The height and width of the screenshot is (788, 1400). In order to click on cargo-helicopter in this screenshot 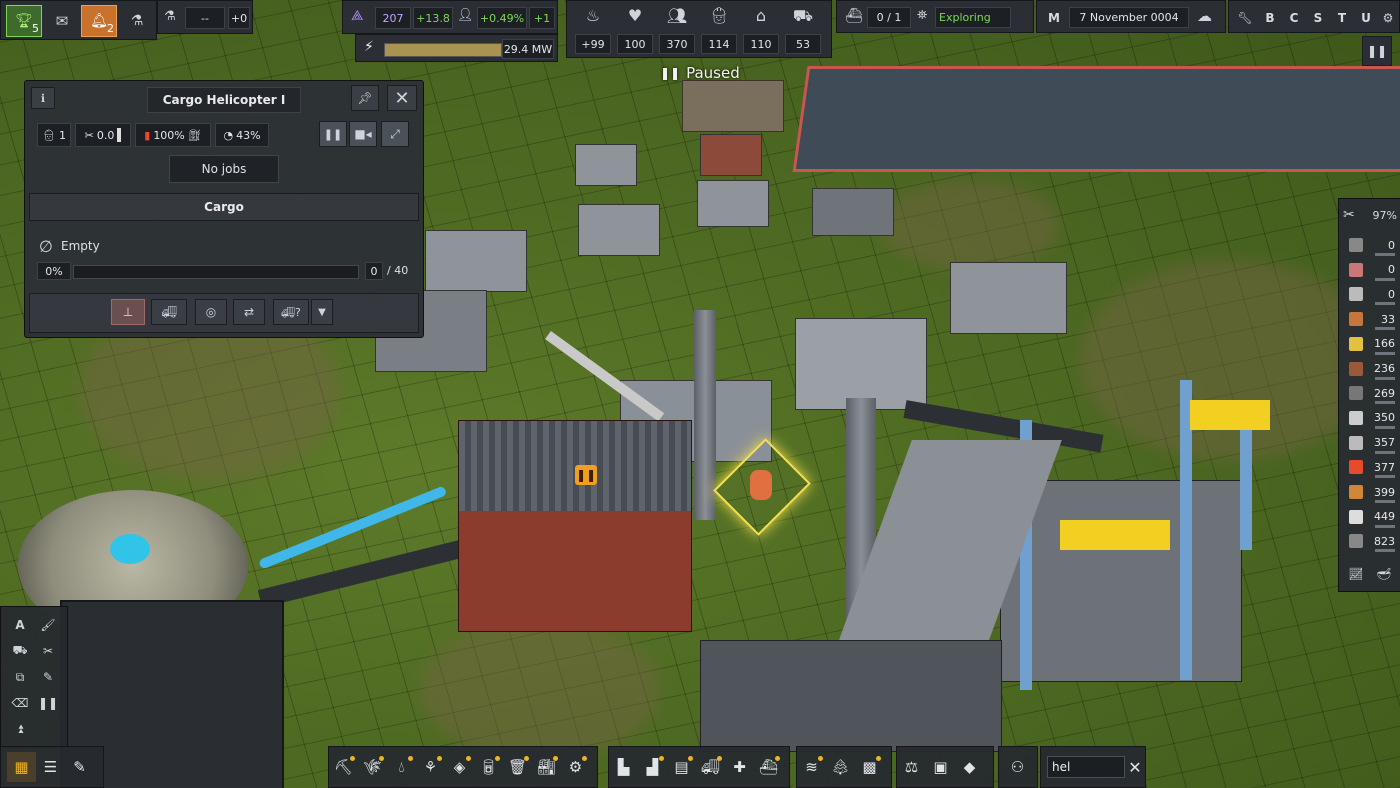, I will do `click(760, 485)`.